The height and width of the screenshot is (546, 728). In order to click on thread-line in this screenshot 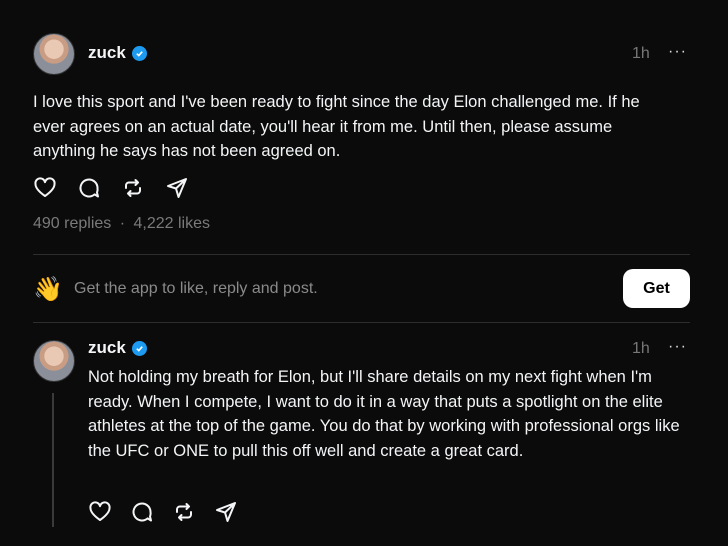, I will do `click(53, 460)`.